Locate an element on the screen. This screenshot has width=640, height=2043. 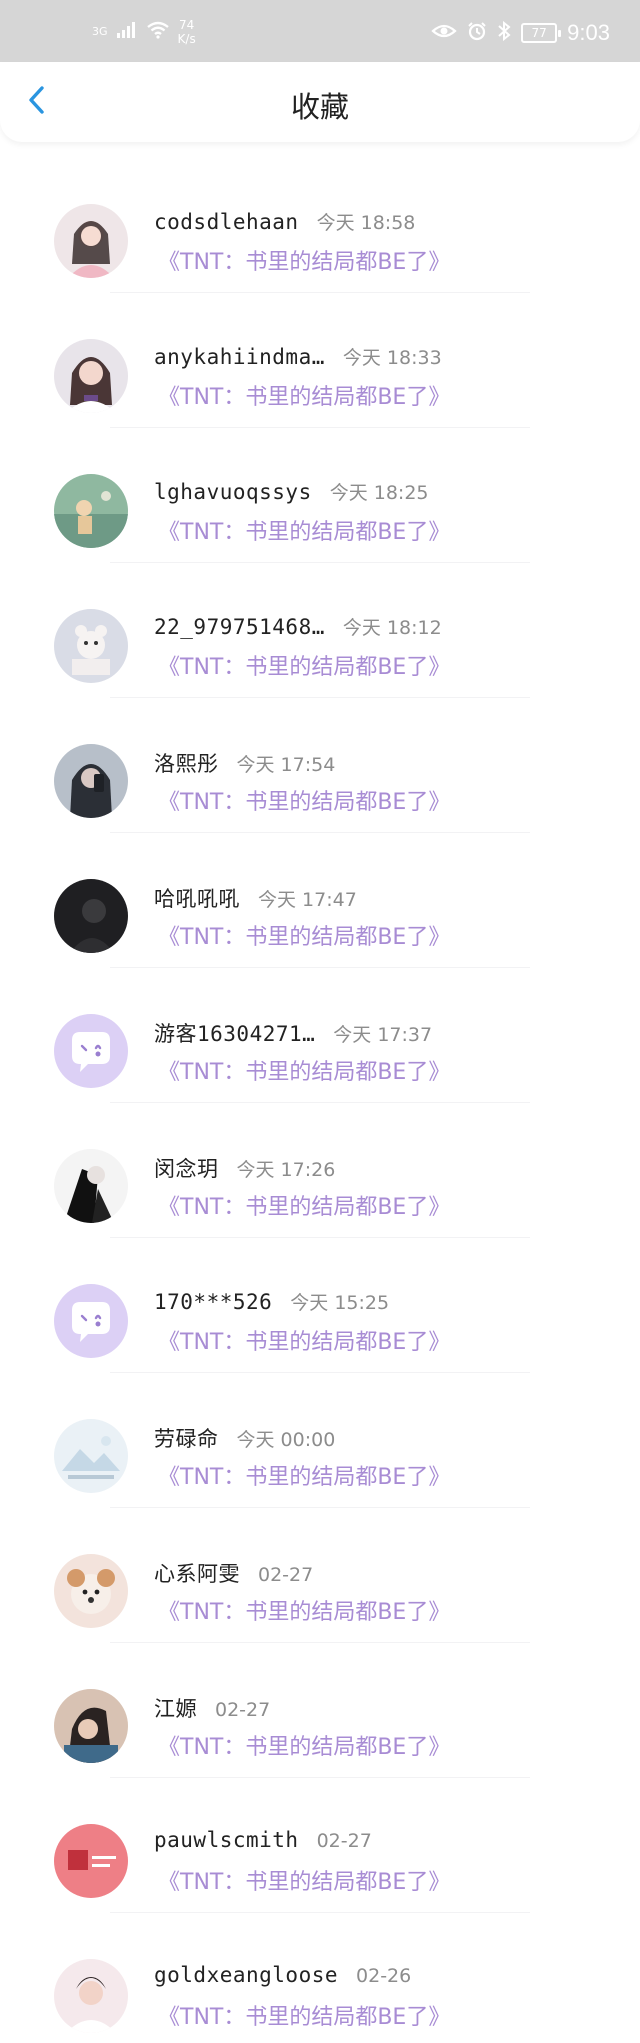
page-title: 收藏 is located at coordinates (319, 107).